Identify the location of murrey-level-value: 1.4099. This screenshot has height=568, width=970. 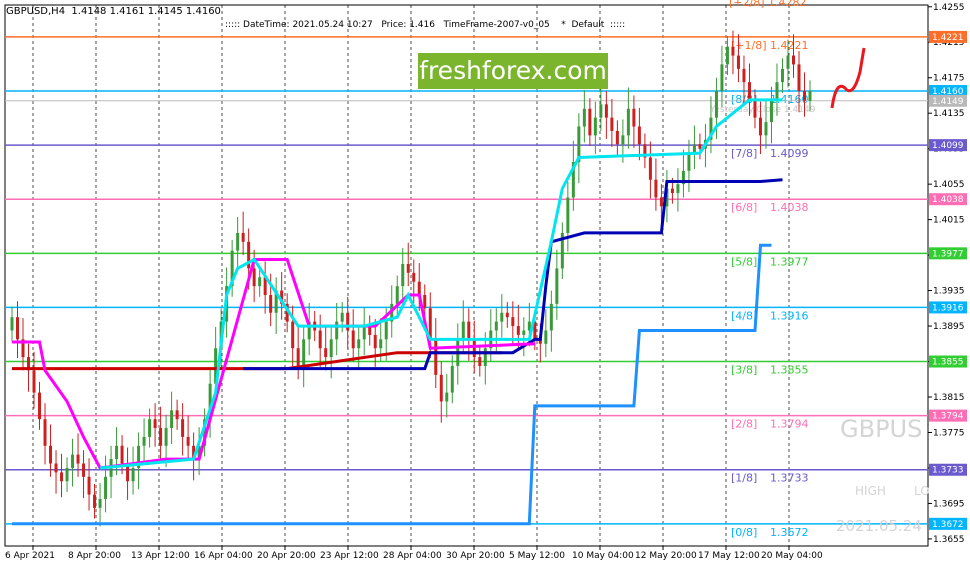
(789, 153).